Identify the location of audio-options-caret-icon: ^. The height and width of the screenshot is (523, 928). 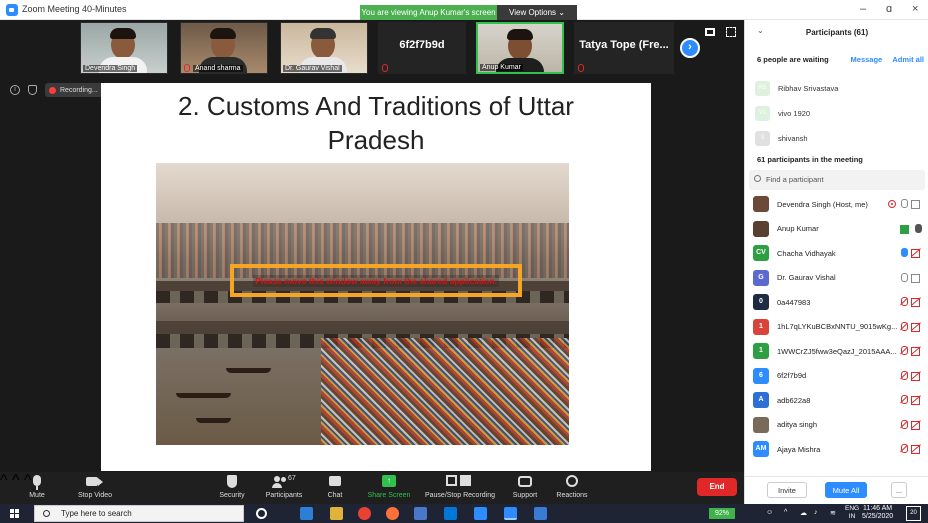
(4, 480).